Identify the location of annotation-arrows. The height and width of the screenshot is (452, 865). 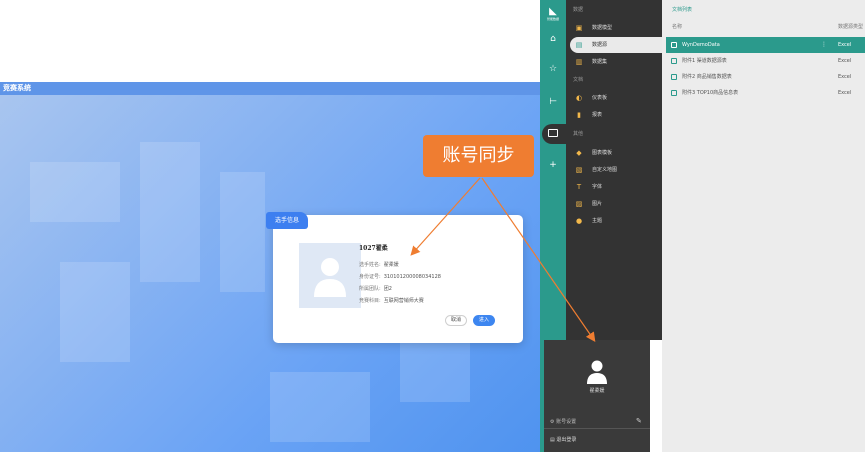
(503, 259).